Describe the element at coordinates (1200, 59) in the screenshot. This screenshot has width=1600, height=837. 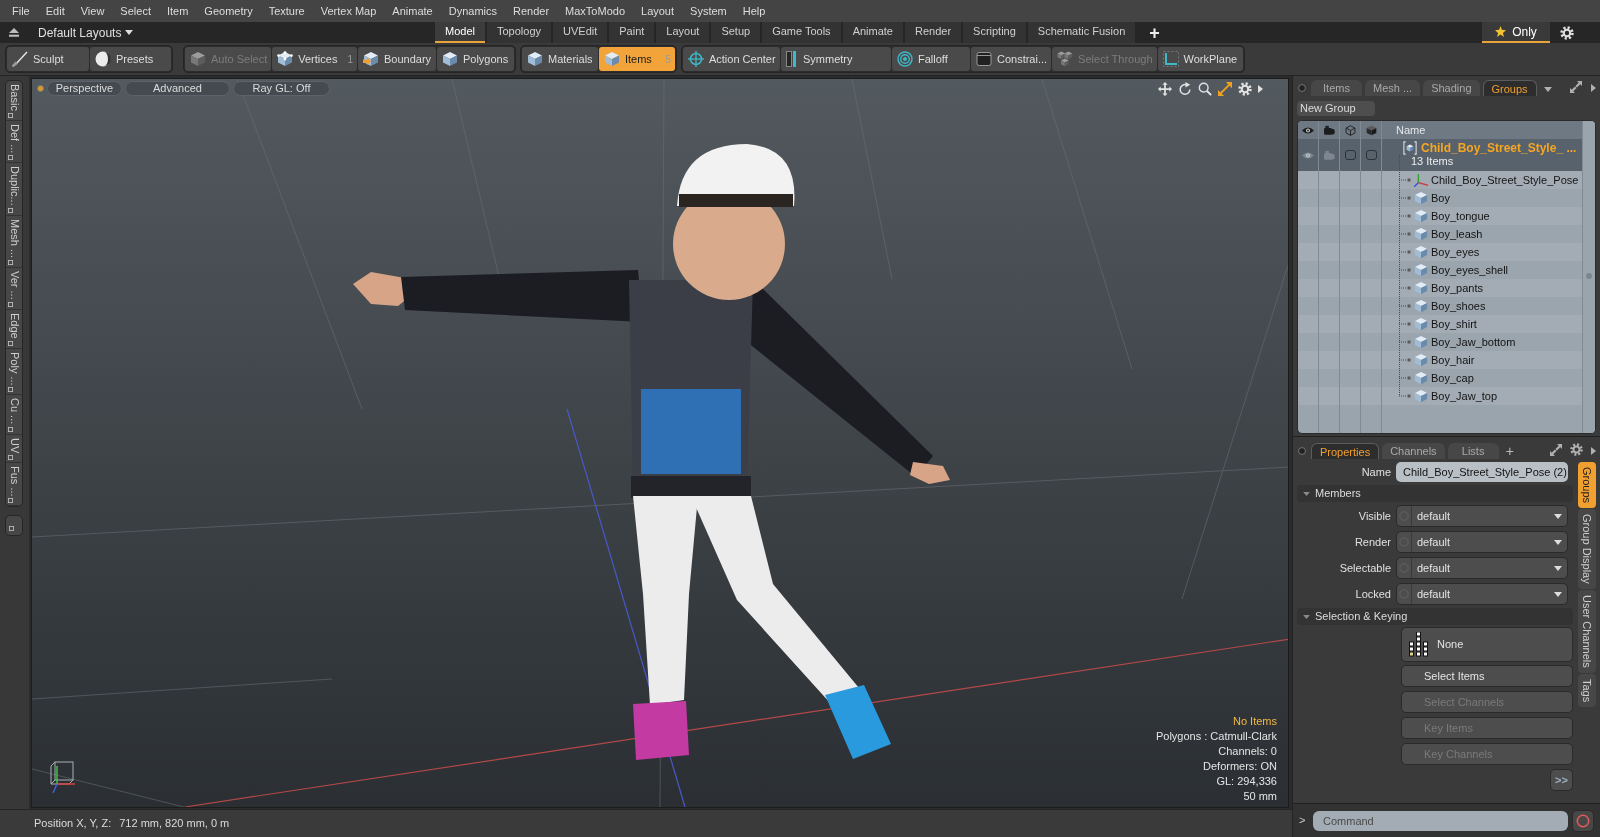
I see `toolbar-button: WorkPlane` at that location.